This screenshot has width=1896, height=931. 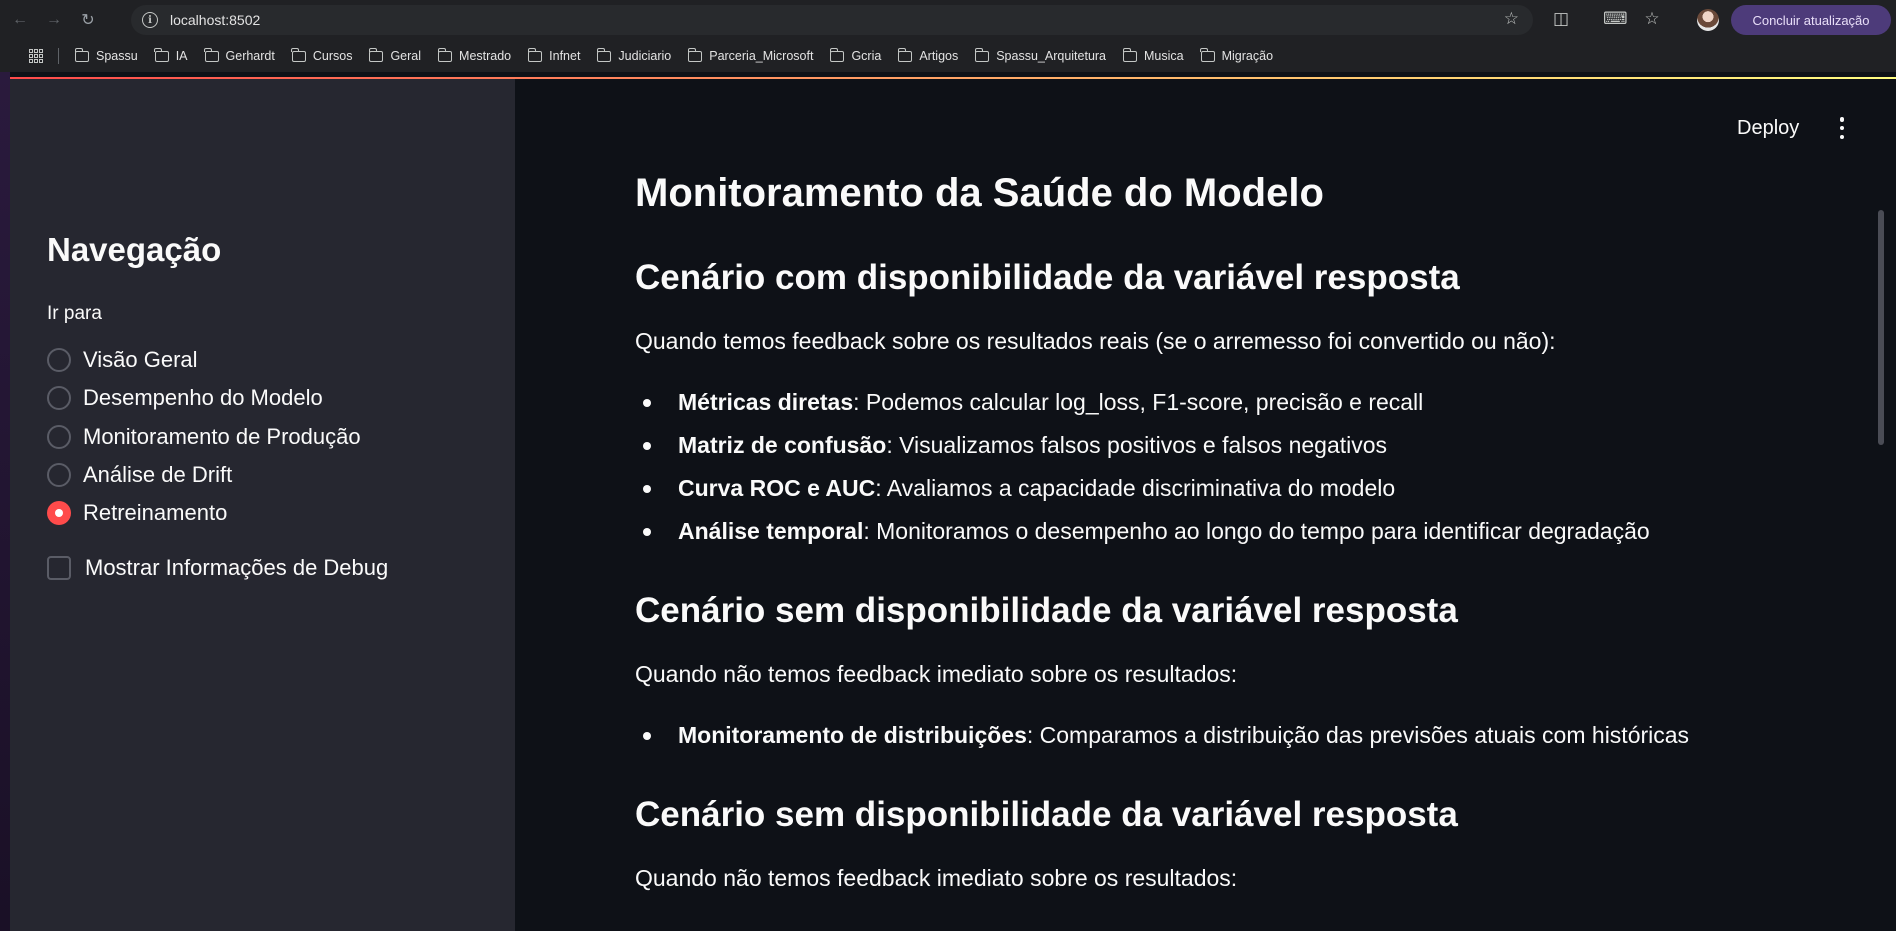 I want to click on bookmark-folder: Infnet, so click(x=554, y=55).